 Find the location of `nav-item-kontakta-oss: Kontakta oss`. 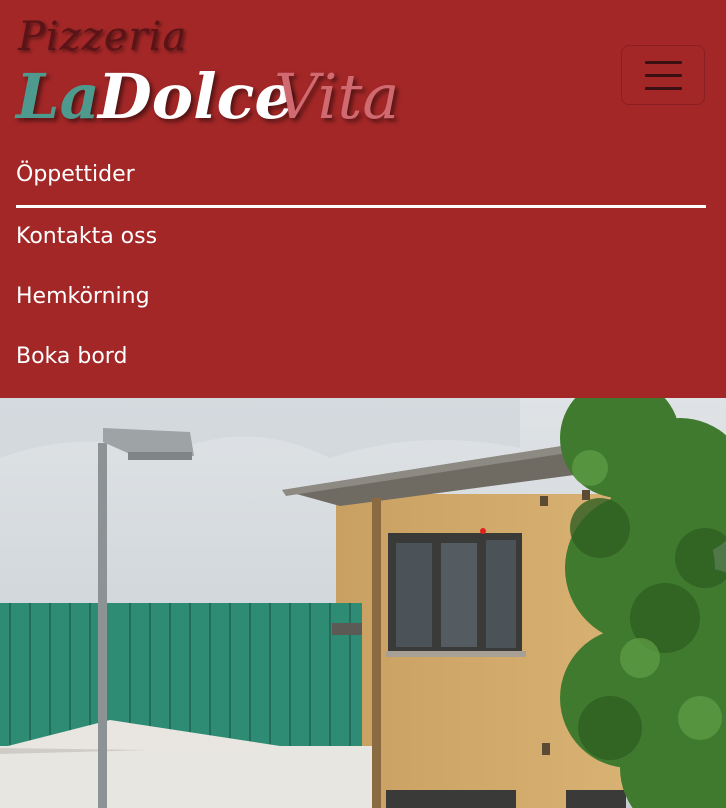

nav-item-kontakta-oss: Kontakta oss is located at coordinates (361, 238).